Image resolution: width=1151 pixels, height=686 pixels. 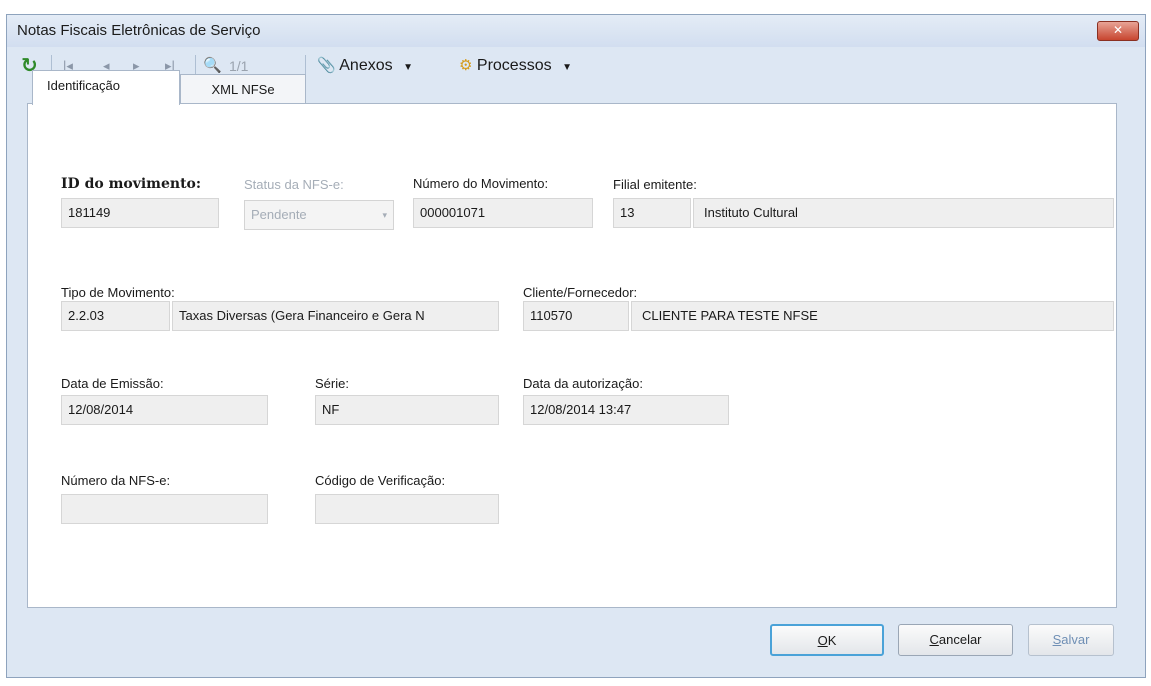 What do you see at coordinates (655, 184) in the screenshot?
I see `filial-emitente-label: Filial emitente:` at bounding box center [655, 184].